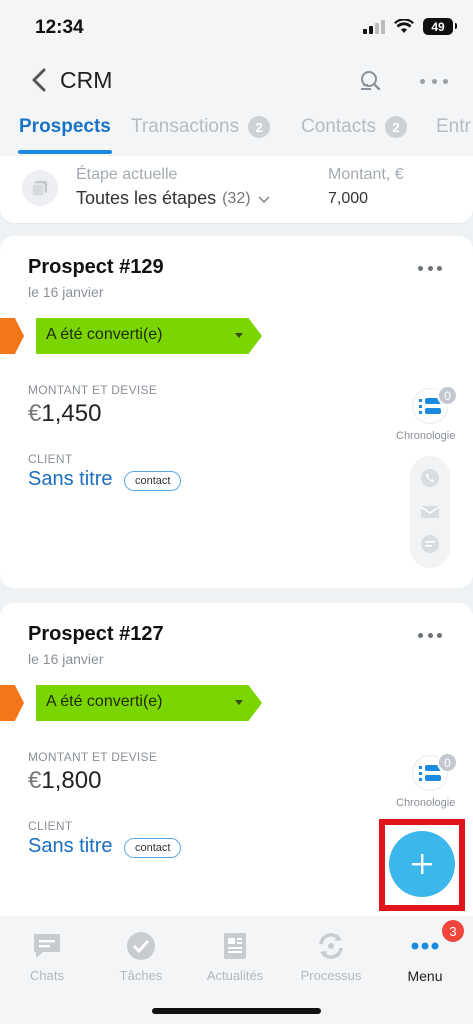 The image size is (473, 1024). What do you see at coordinates (263, 199) in the screenshot?
I see `chevron-down-icon` at bounding box center [263, 199].